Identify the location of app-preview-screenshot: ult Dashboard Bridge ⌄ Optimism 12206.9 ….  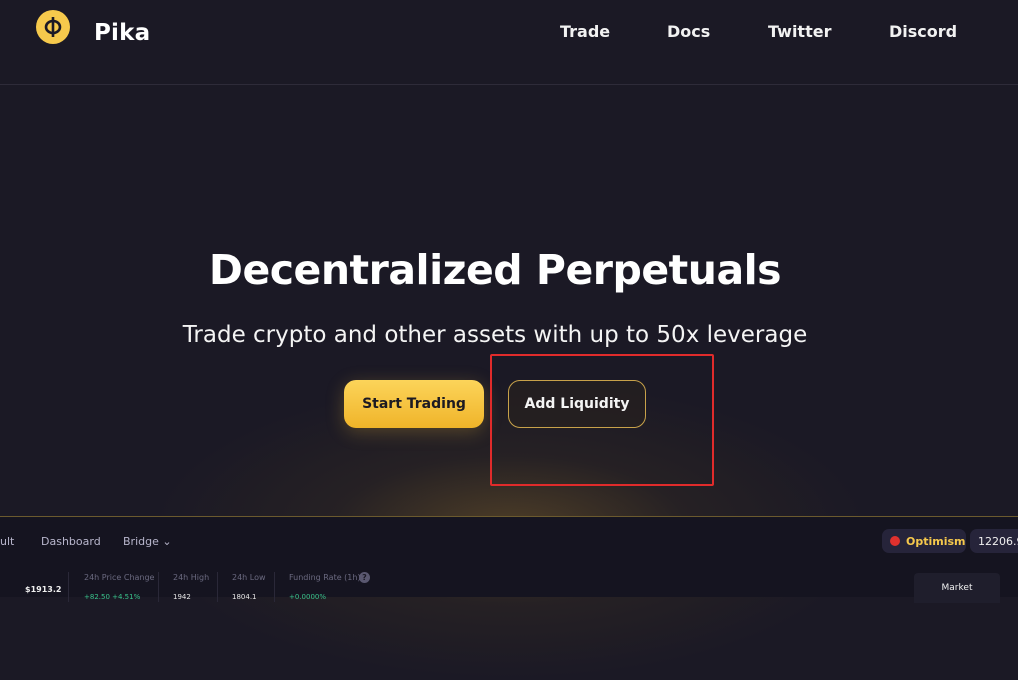
(509, 559).